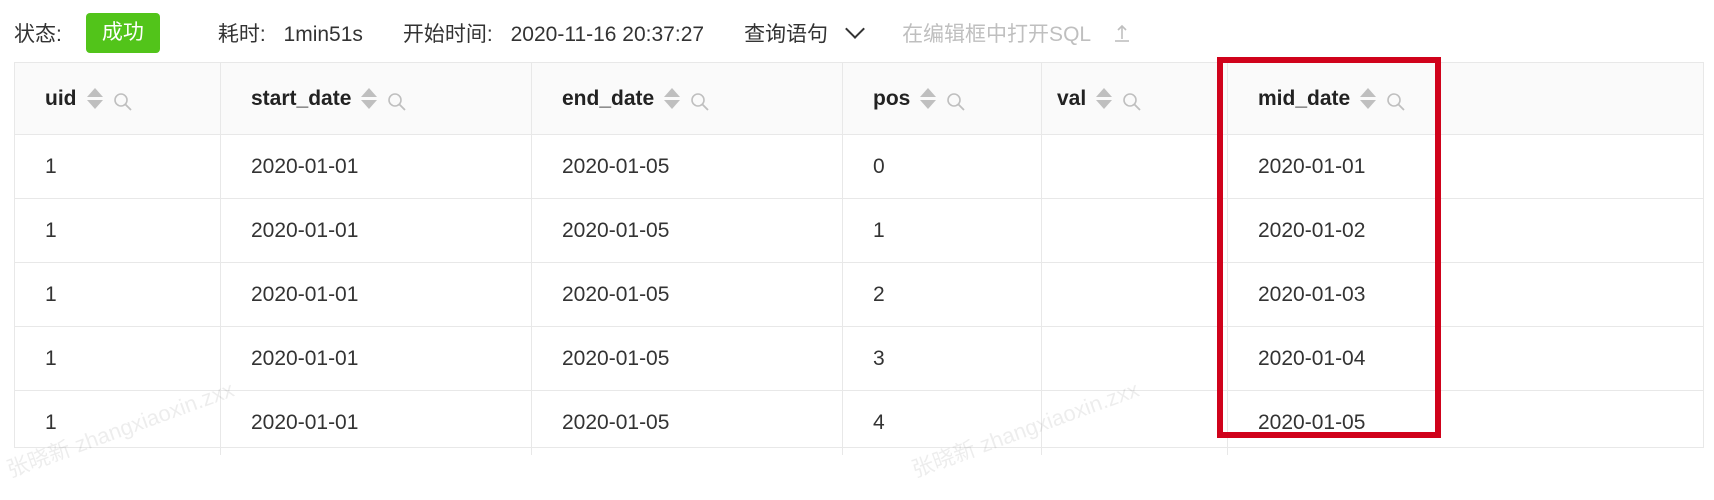 The width and height of the screenshot is (1714, 500). I want to click on column-header-mid-date: mid_date, so click(1465, 98).